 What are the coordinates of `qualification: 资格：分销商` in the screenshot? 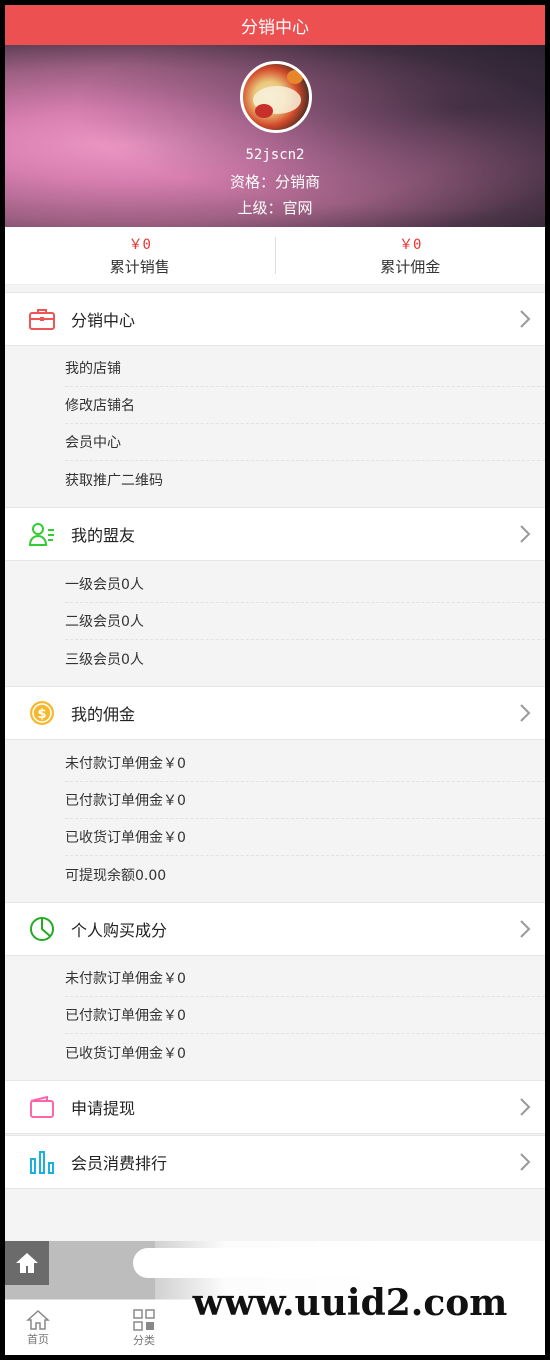 It's located at (274, 182).